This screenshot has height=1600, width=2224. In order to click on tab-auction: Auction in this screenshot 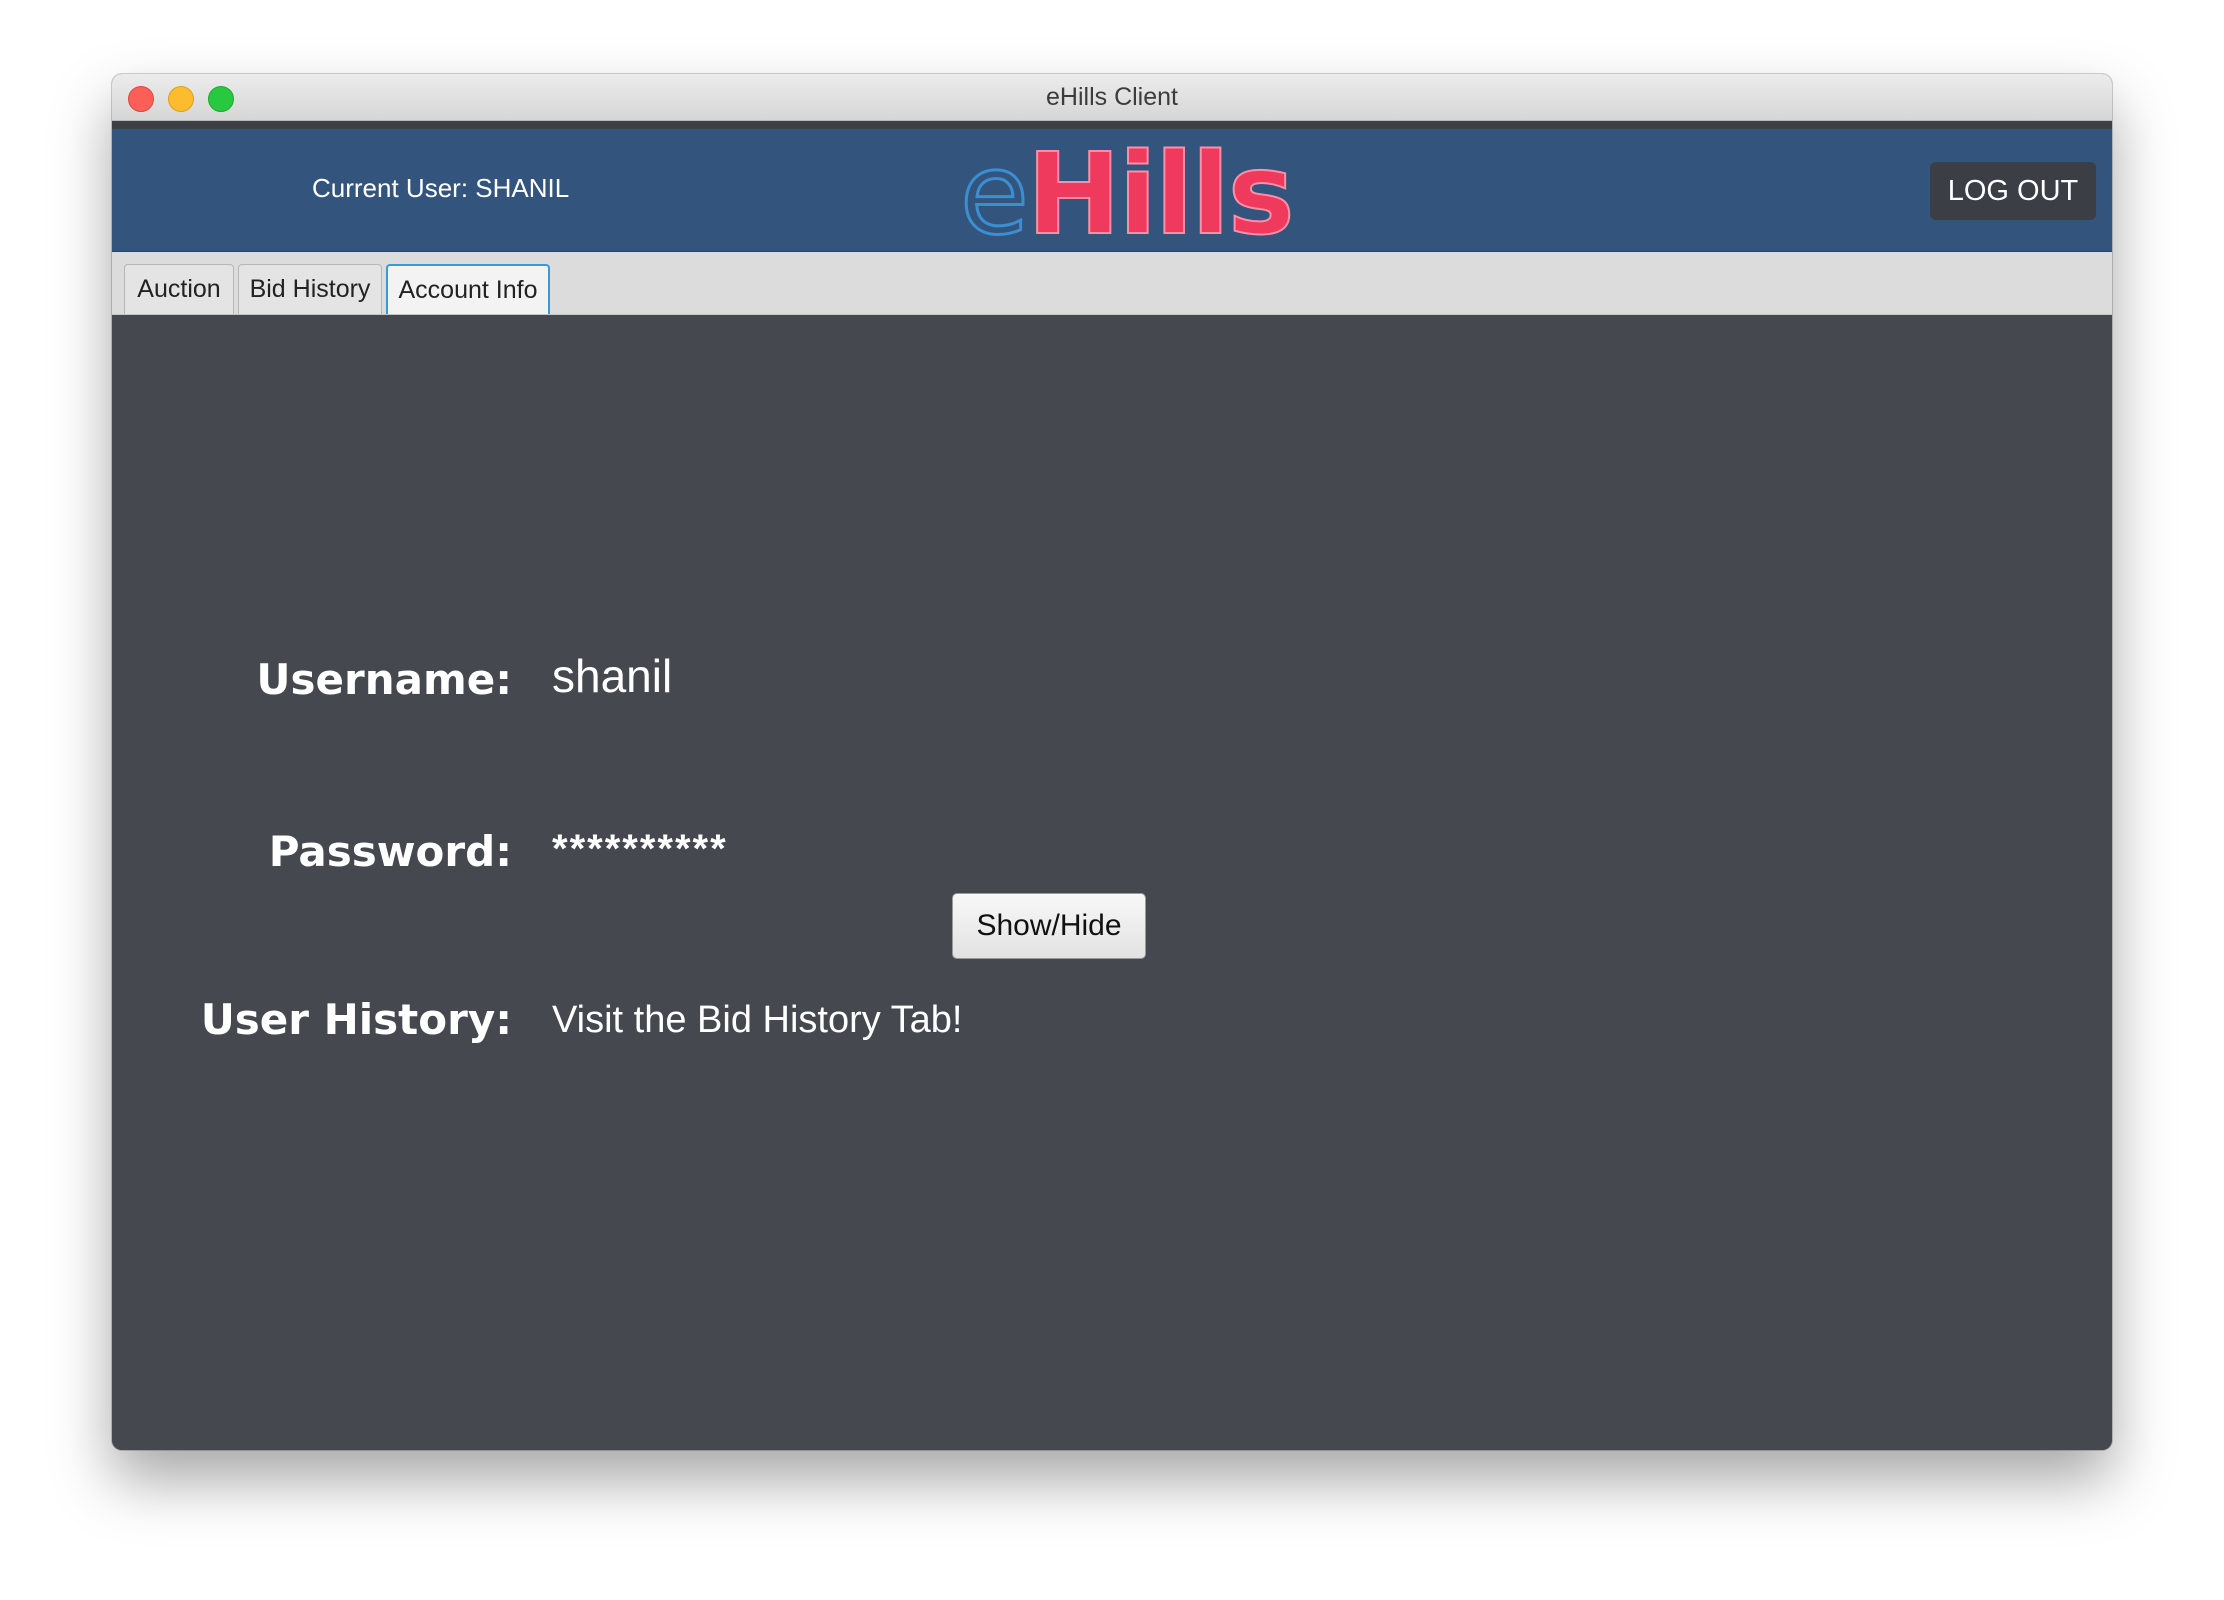, I will do `click(179, 289)`.